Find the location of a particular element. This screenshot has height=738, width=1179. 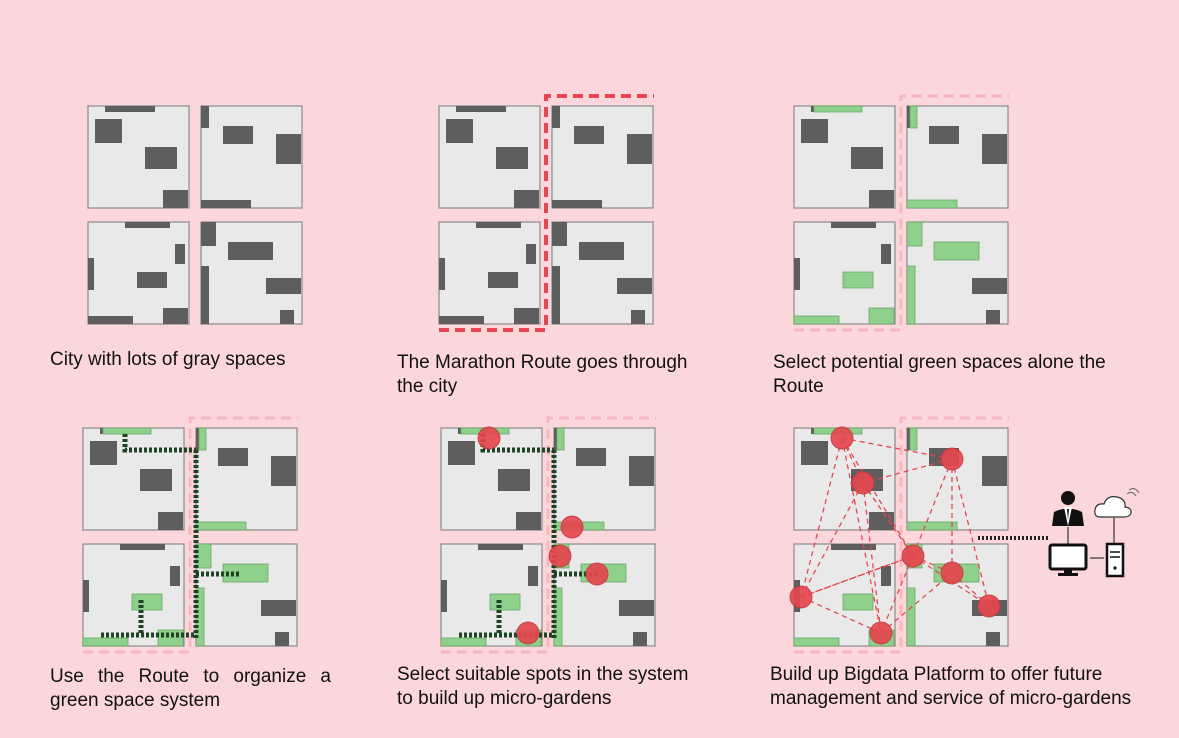

cloud-shape is located at coordinates (1113, 507).